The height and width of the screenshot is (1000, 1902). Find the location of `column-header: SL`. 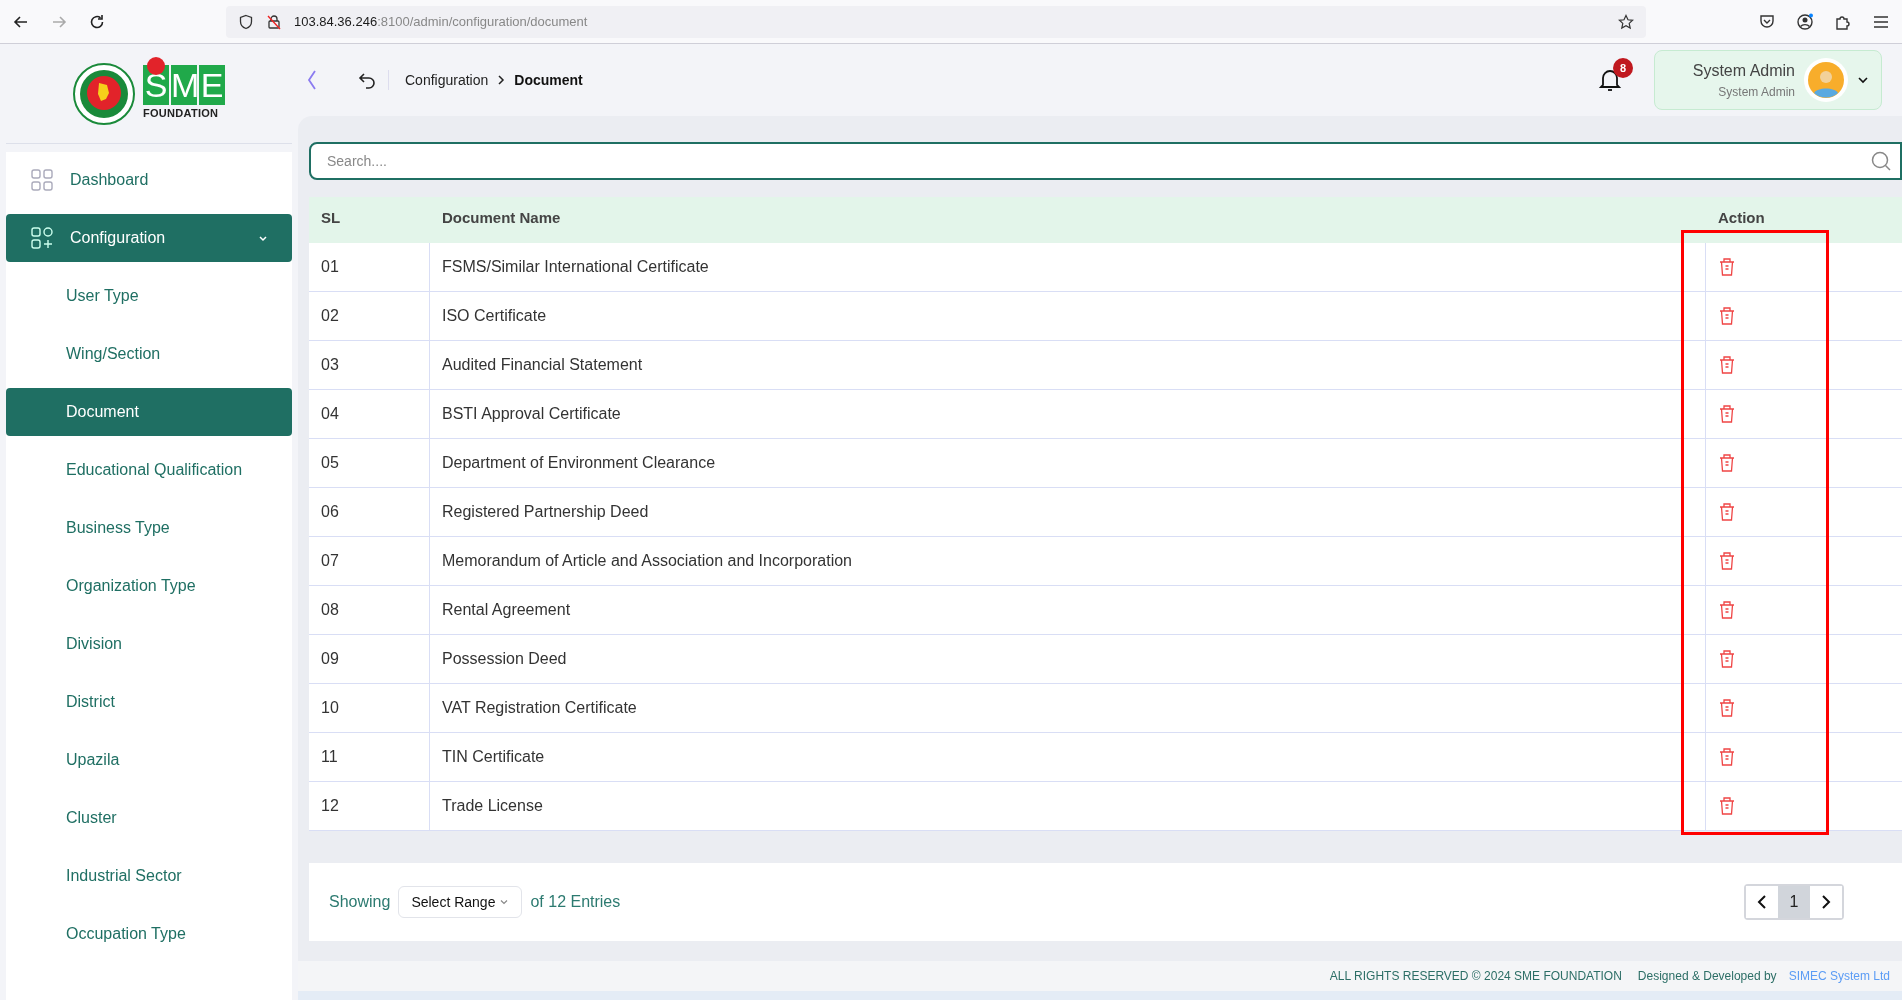

column-header: SL is located at coordinates (331, 217).